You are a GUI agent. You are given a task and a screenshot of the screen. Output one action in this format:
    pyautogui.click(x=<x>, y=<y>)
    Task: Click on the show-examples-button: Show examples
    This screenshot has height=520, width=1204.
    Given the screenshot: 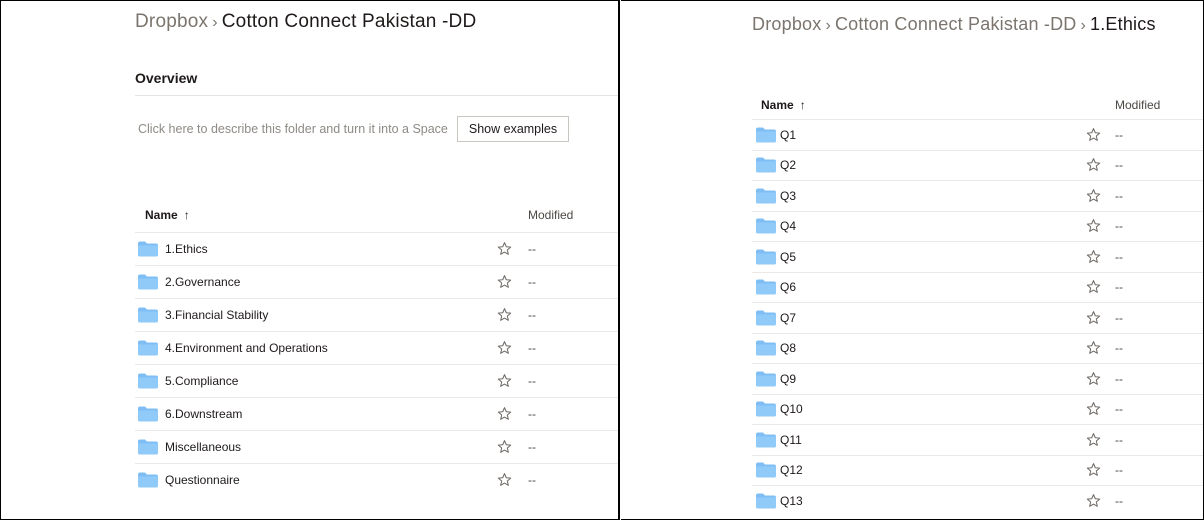 What is the action you would take?
    pyautogui.click(x=513, y=129)
    